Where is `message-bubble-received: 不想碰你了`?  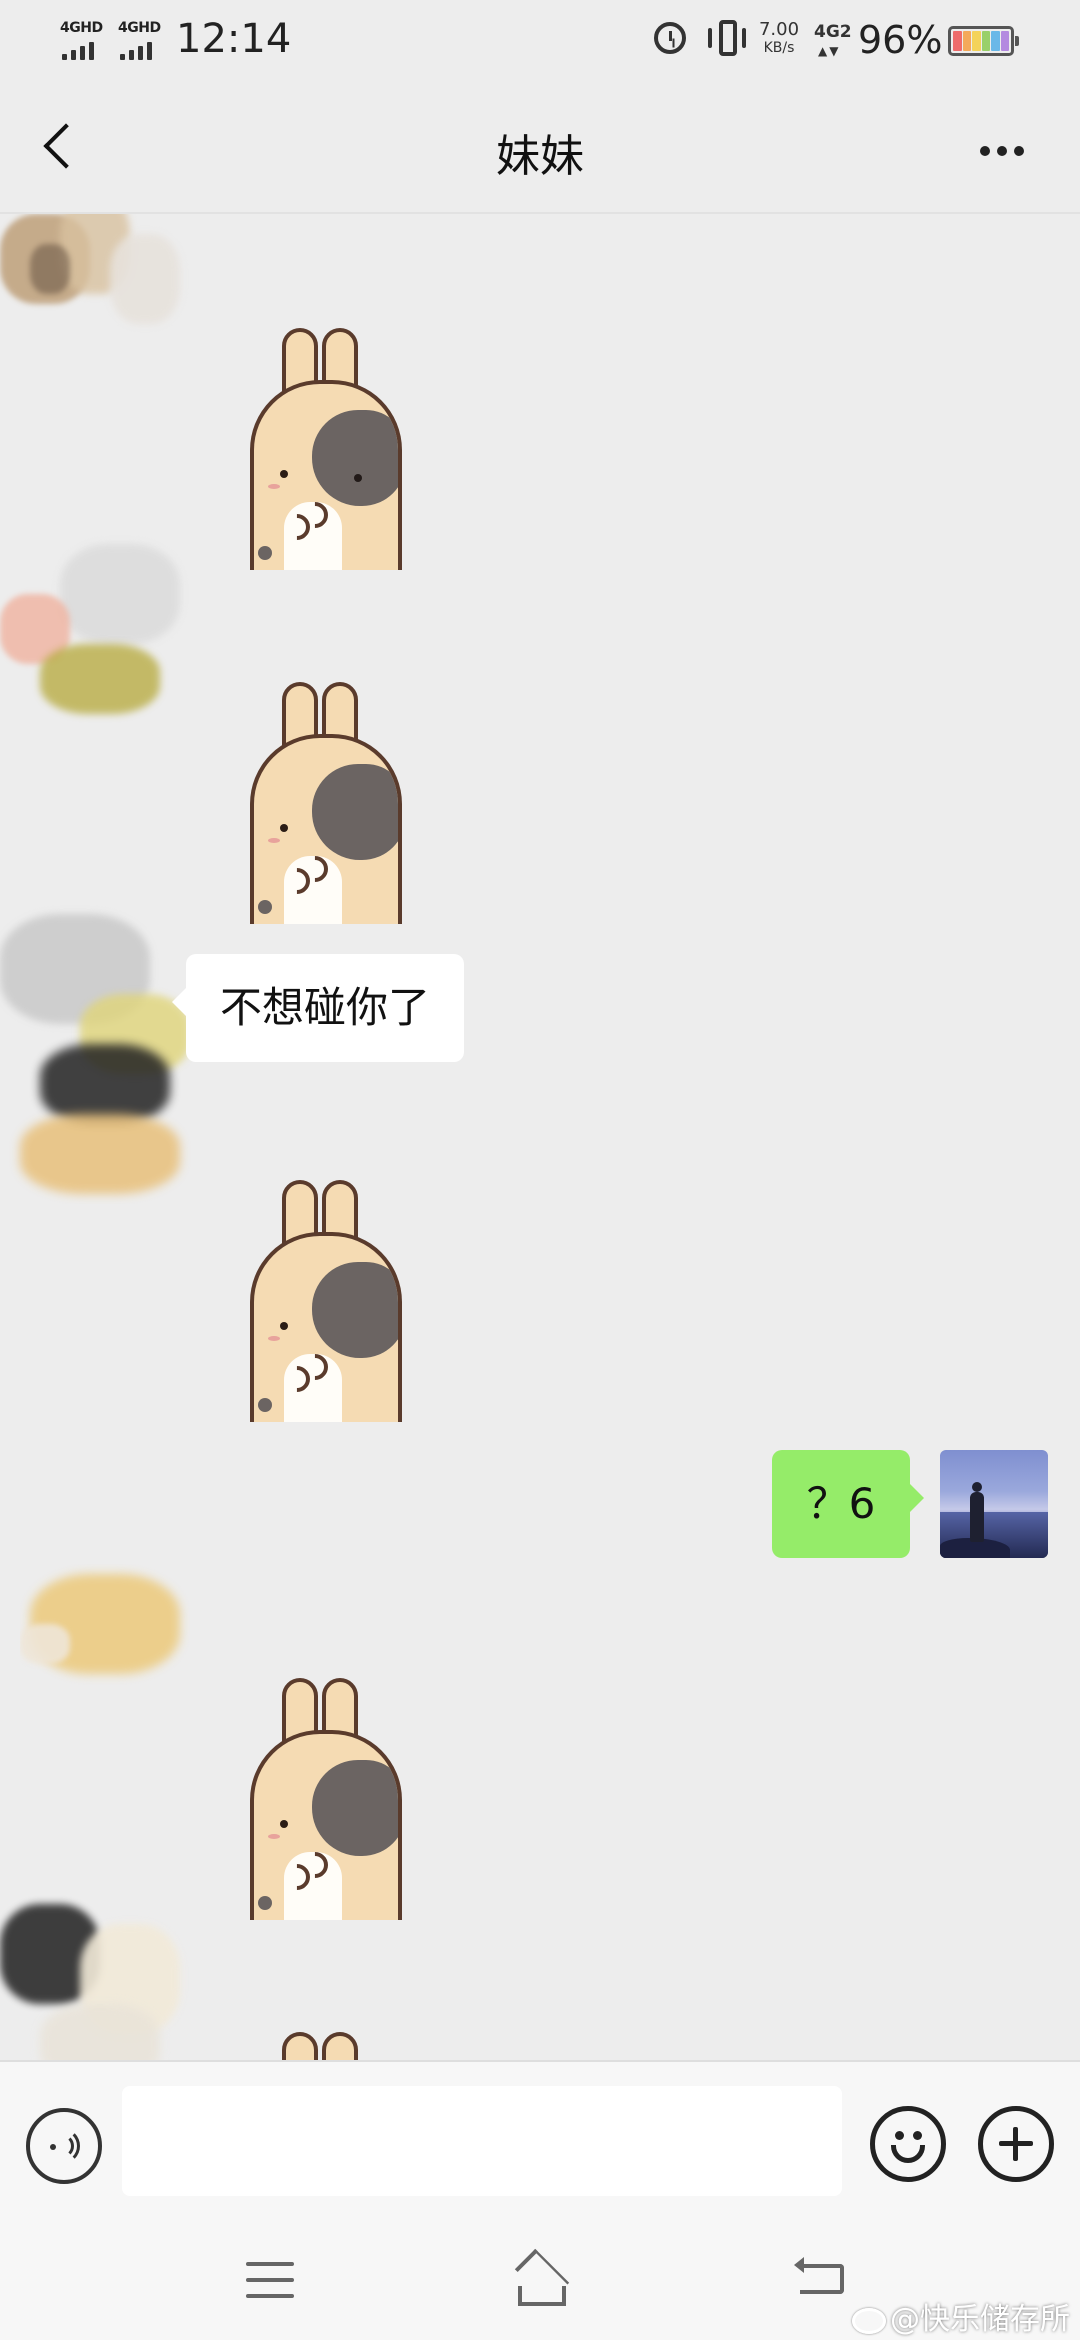 message-bubble-received: 不想碰你了 is located at coordinates (318, 1008).